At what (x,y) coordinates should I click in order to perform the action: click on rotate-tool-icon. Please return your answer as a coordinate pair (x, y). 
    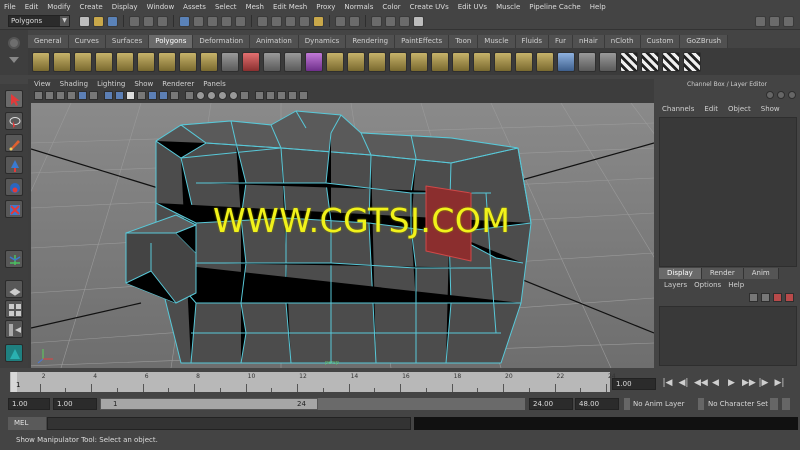
    Looking at the image, I should click on (14, 187).